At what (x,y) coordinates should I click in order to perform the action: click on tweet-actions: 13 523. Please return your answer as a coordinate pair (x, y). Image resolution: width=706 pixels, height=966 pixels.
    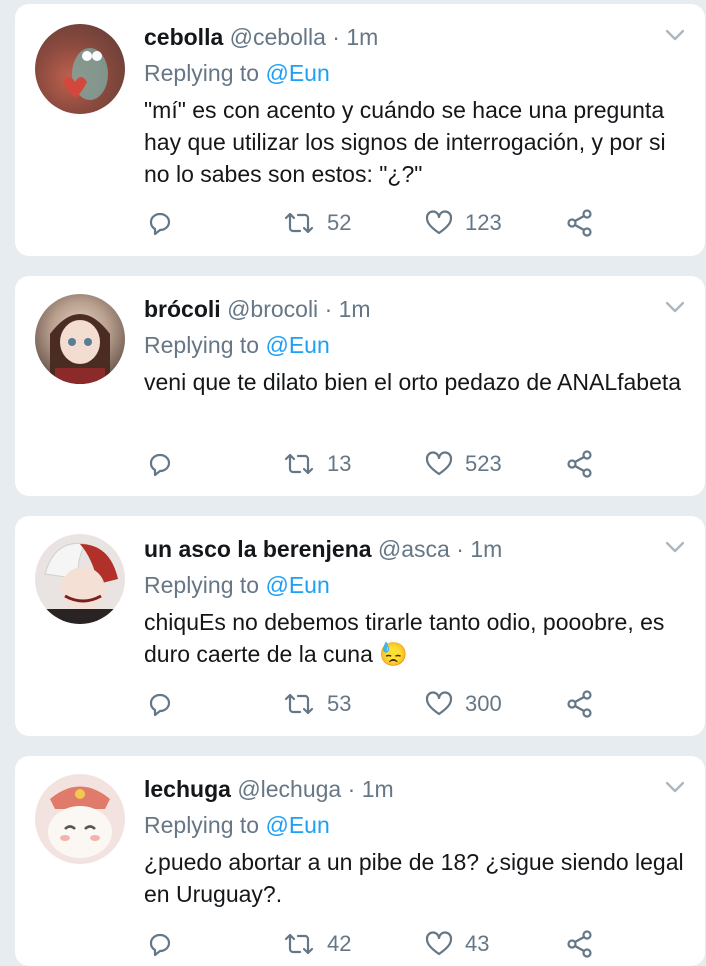
    Looking at the image, I should click on (360, 464).